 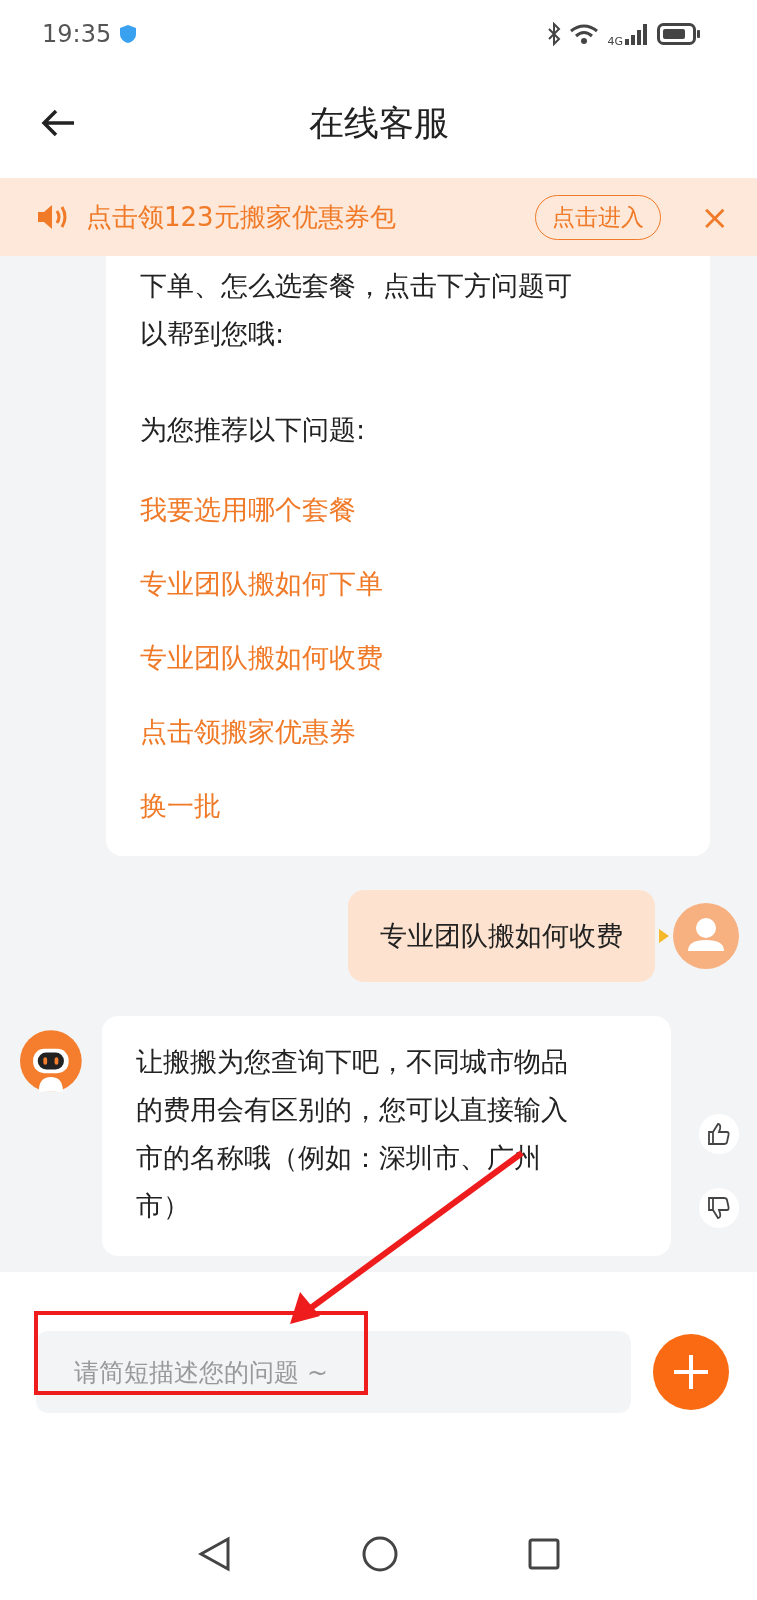 I want to click on back-icon, so click(x=58, y=123).